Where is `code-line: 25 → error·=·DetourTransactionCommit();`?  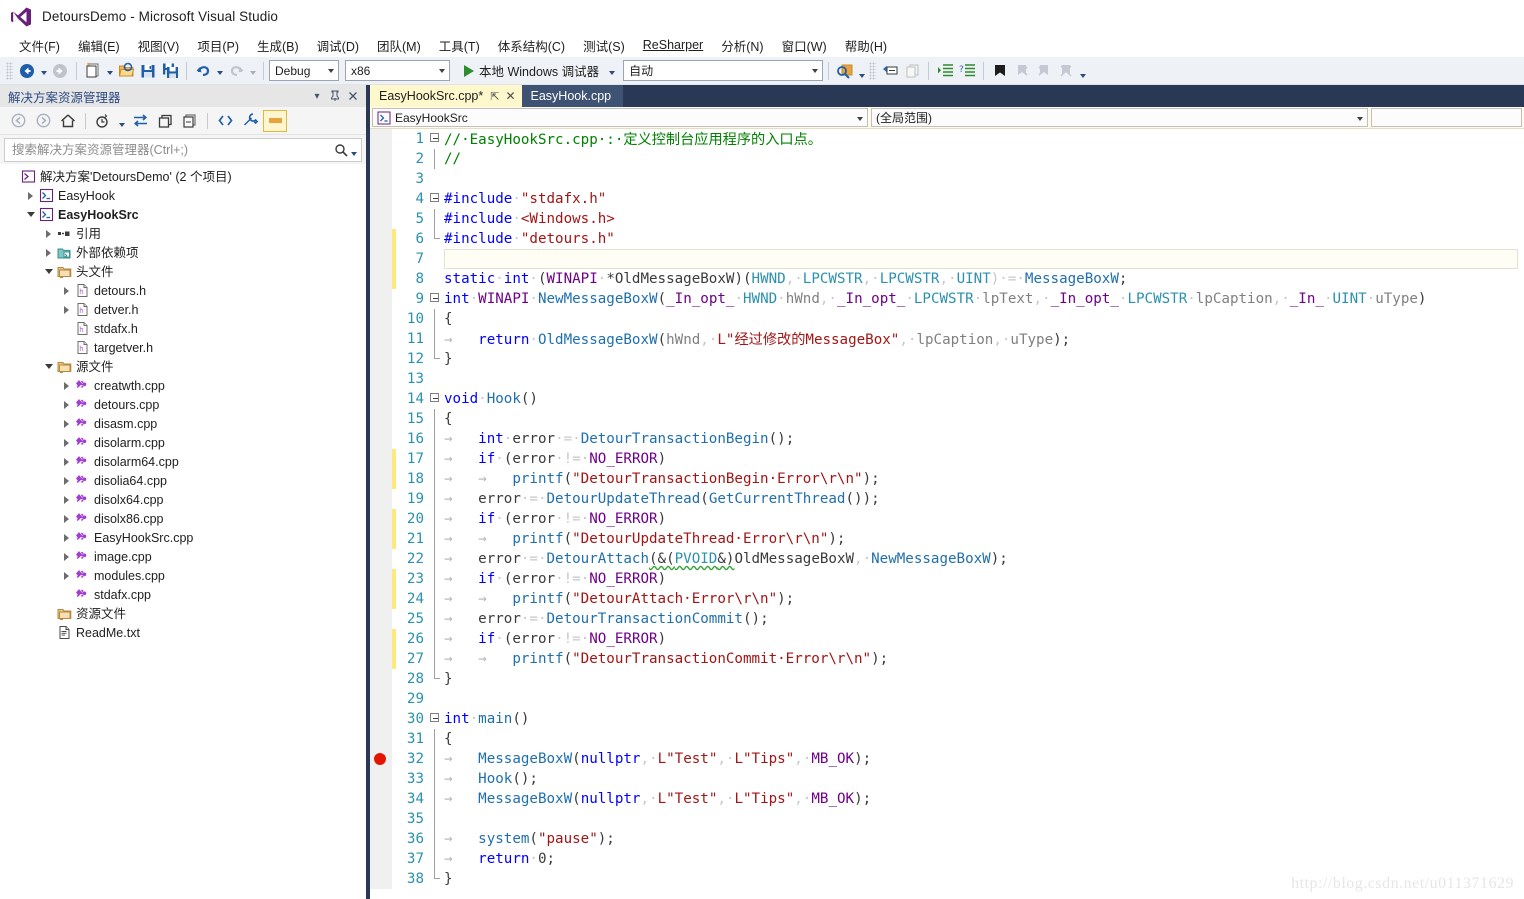 code-line: 25 → error·=·DetourTransactionCommit(); is located at coordinates (947, 619).